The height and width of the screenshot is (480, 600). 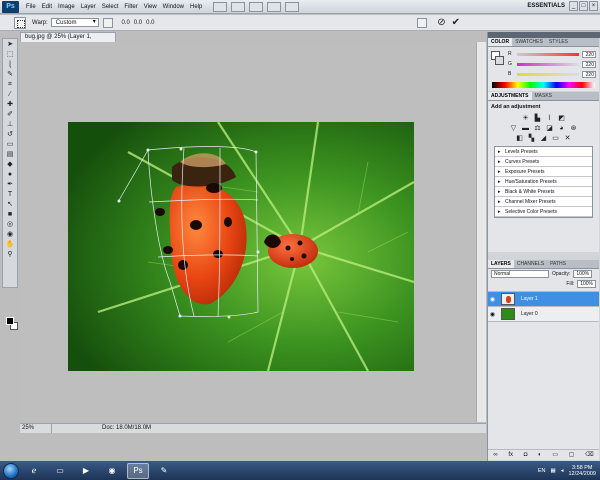 I want to click on threshold-icon: ◢, so click(x=544, y=139).